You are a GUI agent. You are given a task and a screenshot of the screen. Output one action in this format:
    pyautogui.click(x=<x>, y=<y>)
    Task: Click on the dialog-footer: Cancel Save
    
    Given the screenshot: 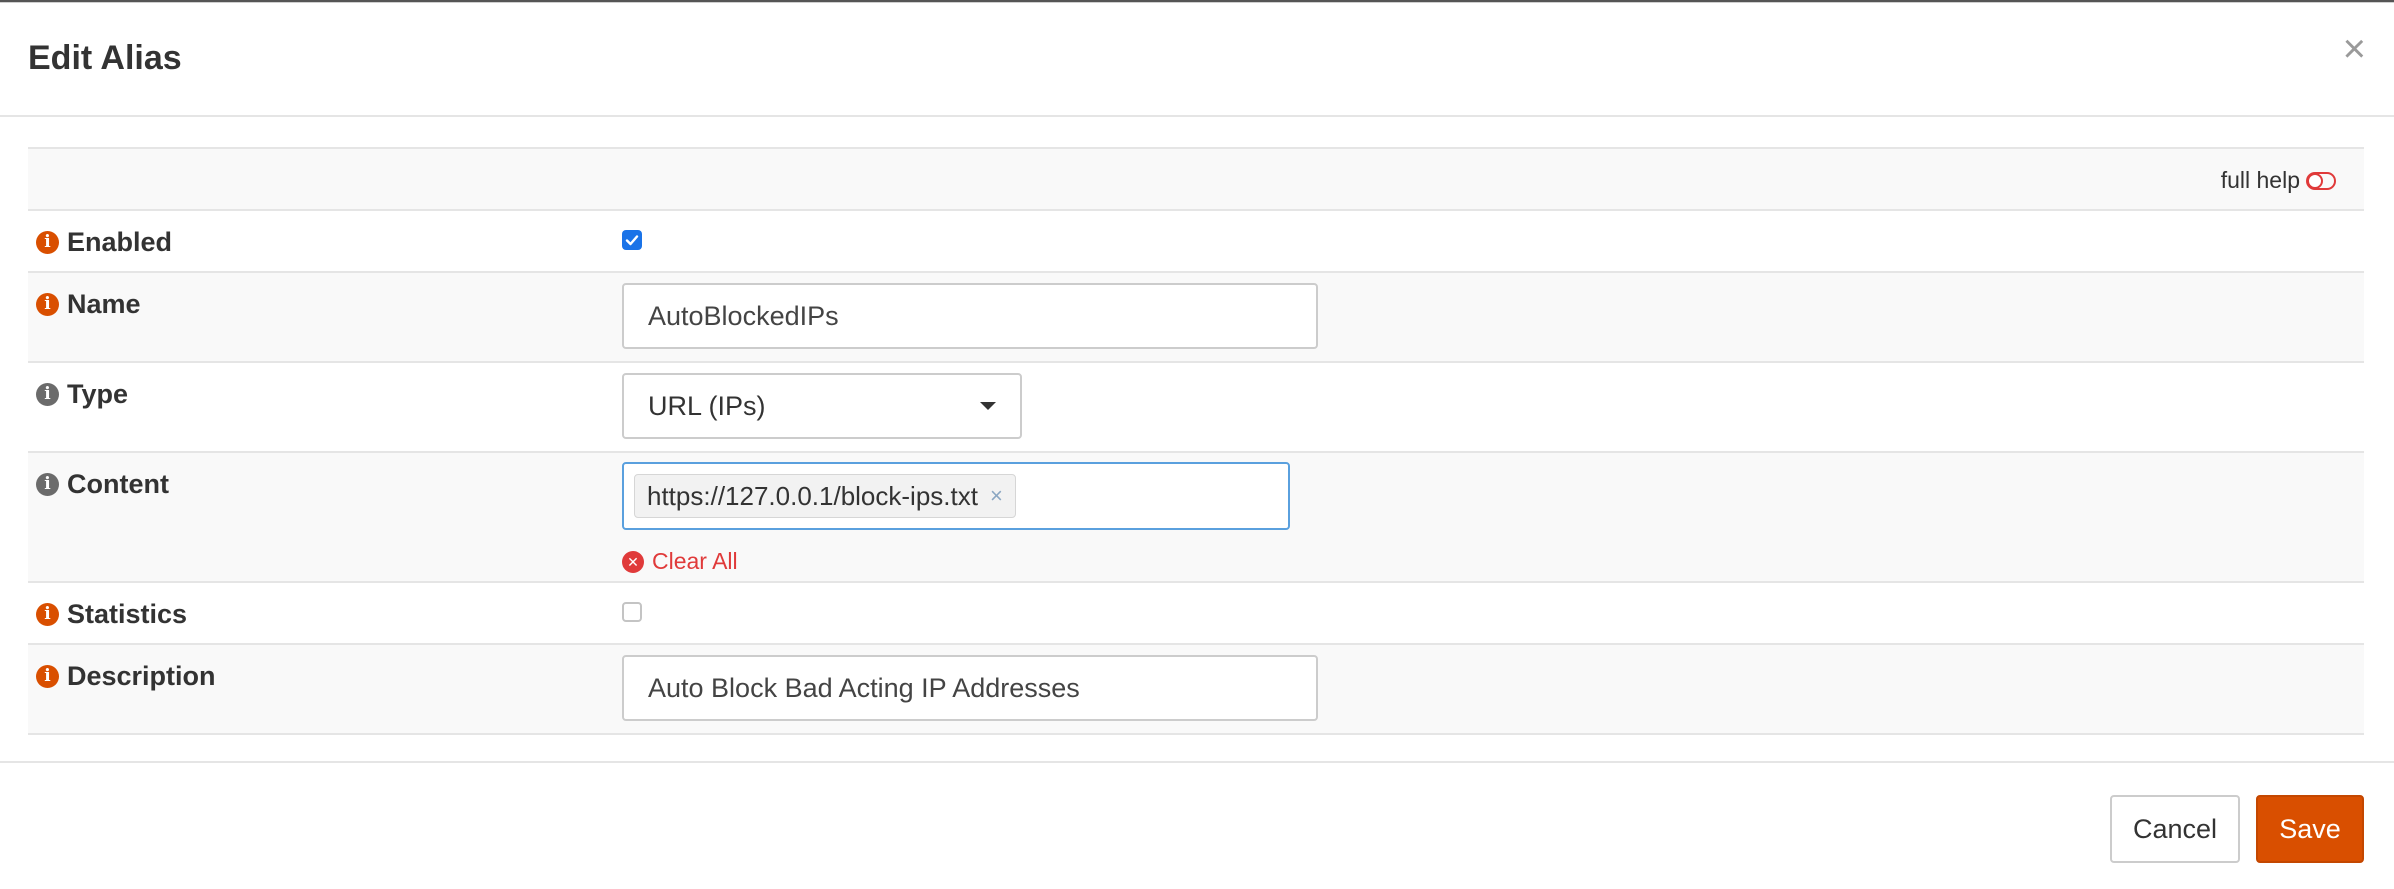 What is the action you would take?
    pyautogui.click(x=1197, y=825)
    